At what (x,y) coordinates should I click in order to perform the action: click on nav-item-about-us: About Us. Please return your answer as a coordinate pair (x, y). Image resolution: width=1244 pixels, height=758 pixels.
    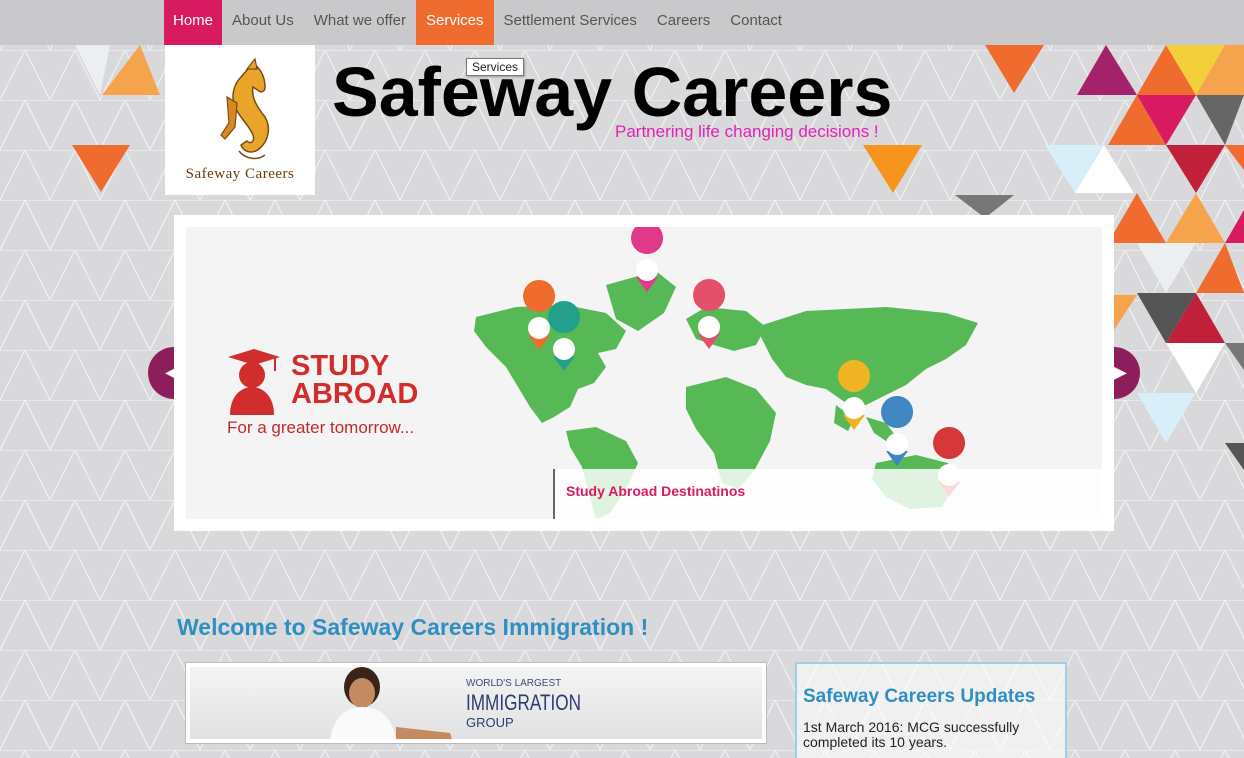
    Looking at the image, I should click on (263, 22).